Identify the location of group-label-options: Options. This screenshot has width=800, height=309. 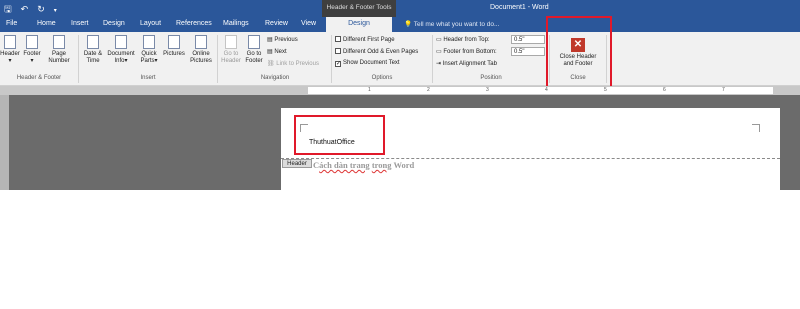
(382, 78).